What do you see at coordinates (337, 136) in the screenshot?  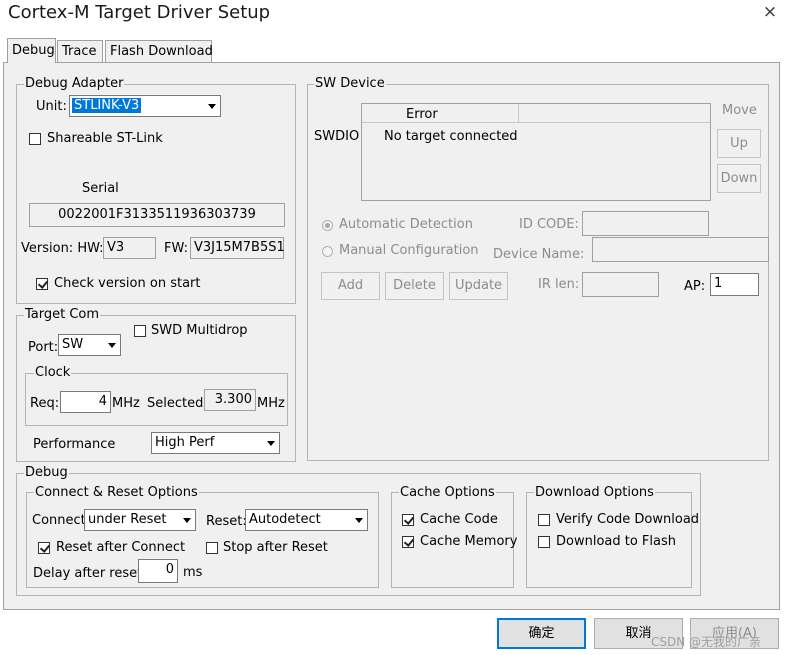 I see `swdio-label: SWDIO` at bounding box center [337, 136].